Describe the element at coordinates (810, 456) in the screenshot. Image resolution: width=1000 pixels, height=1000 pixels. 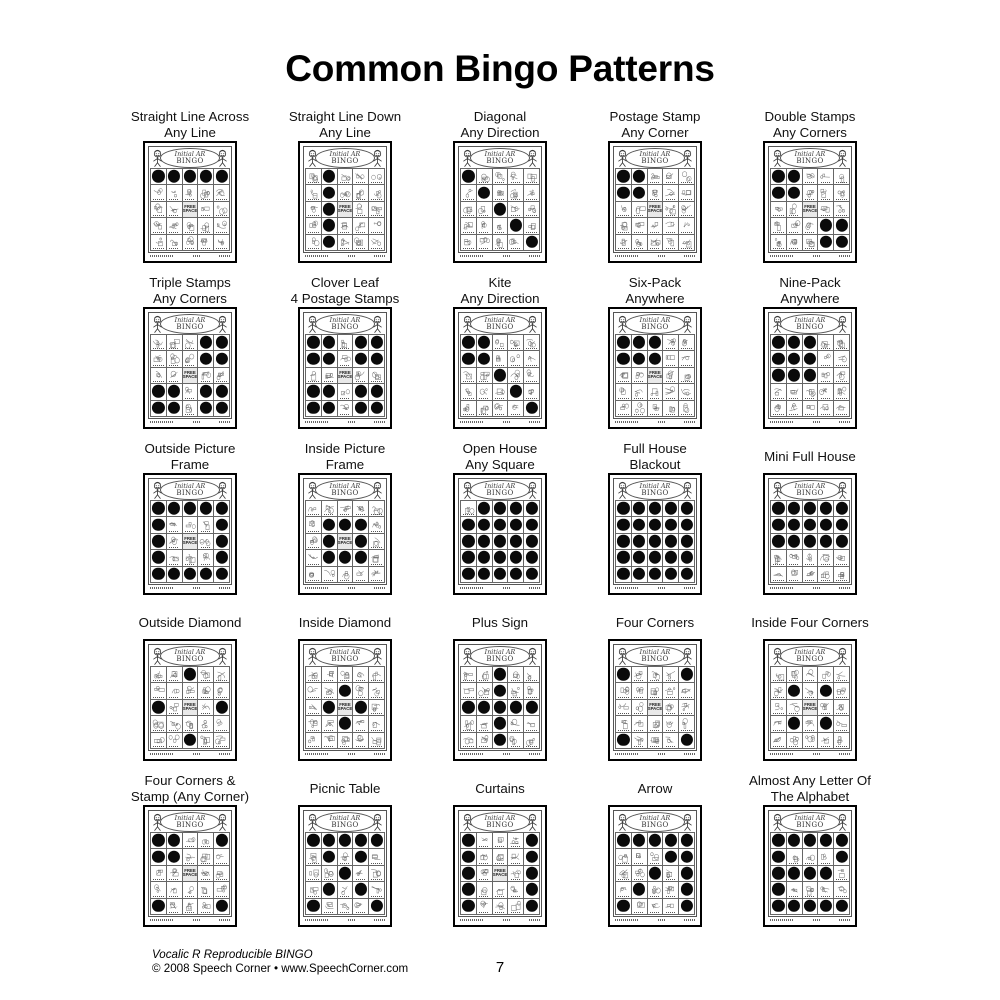
I see `pattern-label: Mini Full House` at that location.